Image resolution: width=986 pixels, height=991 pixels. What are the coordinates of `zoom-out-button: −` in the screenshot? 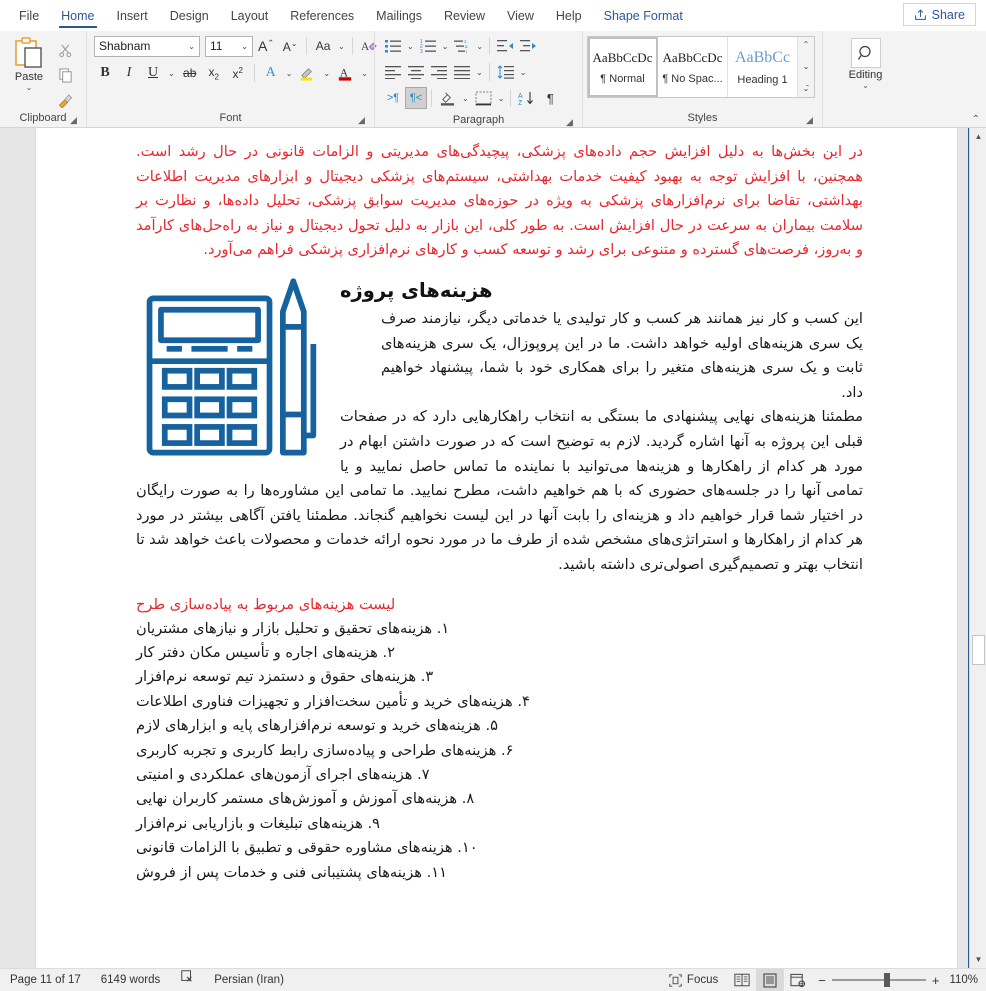 It's located at (822, 980).